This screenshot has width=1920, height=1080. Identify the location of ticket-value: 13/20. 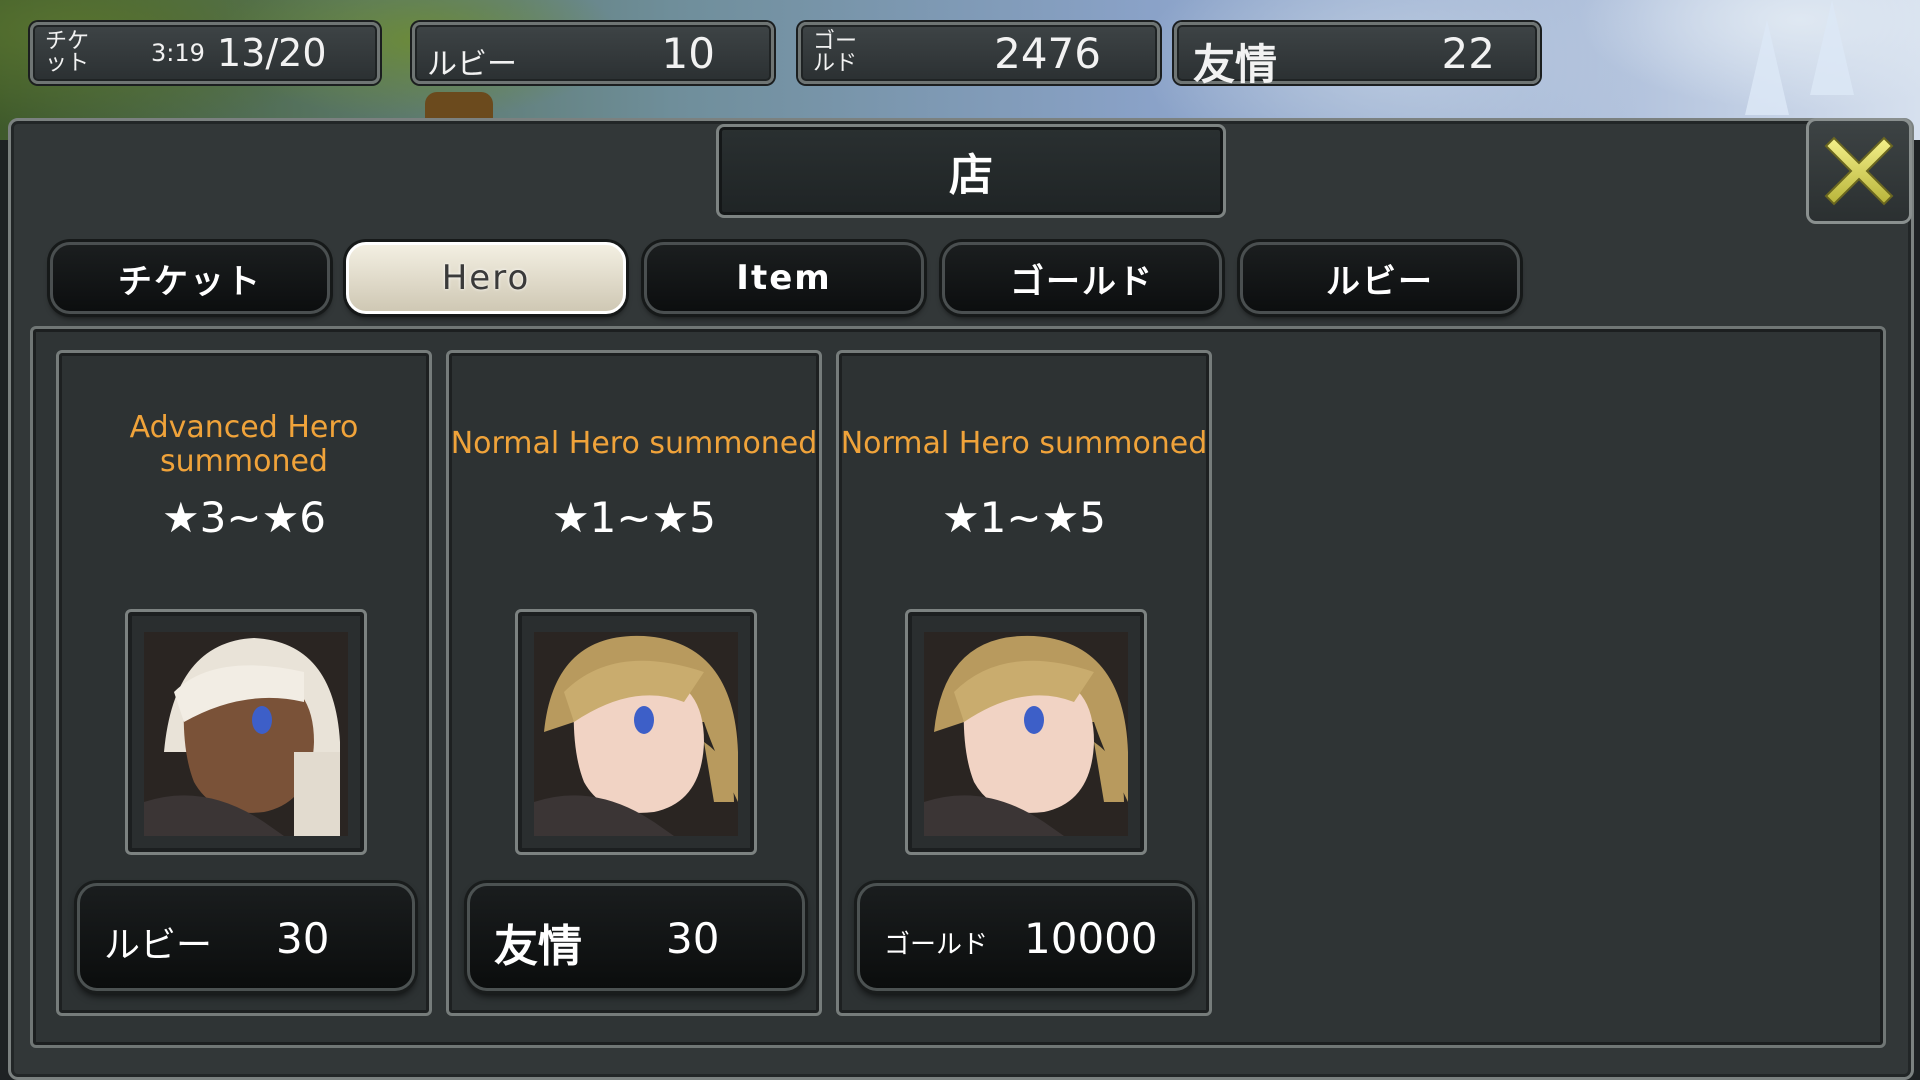
(272, 53).